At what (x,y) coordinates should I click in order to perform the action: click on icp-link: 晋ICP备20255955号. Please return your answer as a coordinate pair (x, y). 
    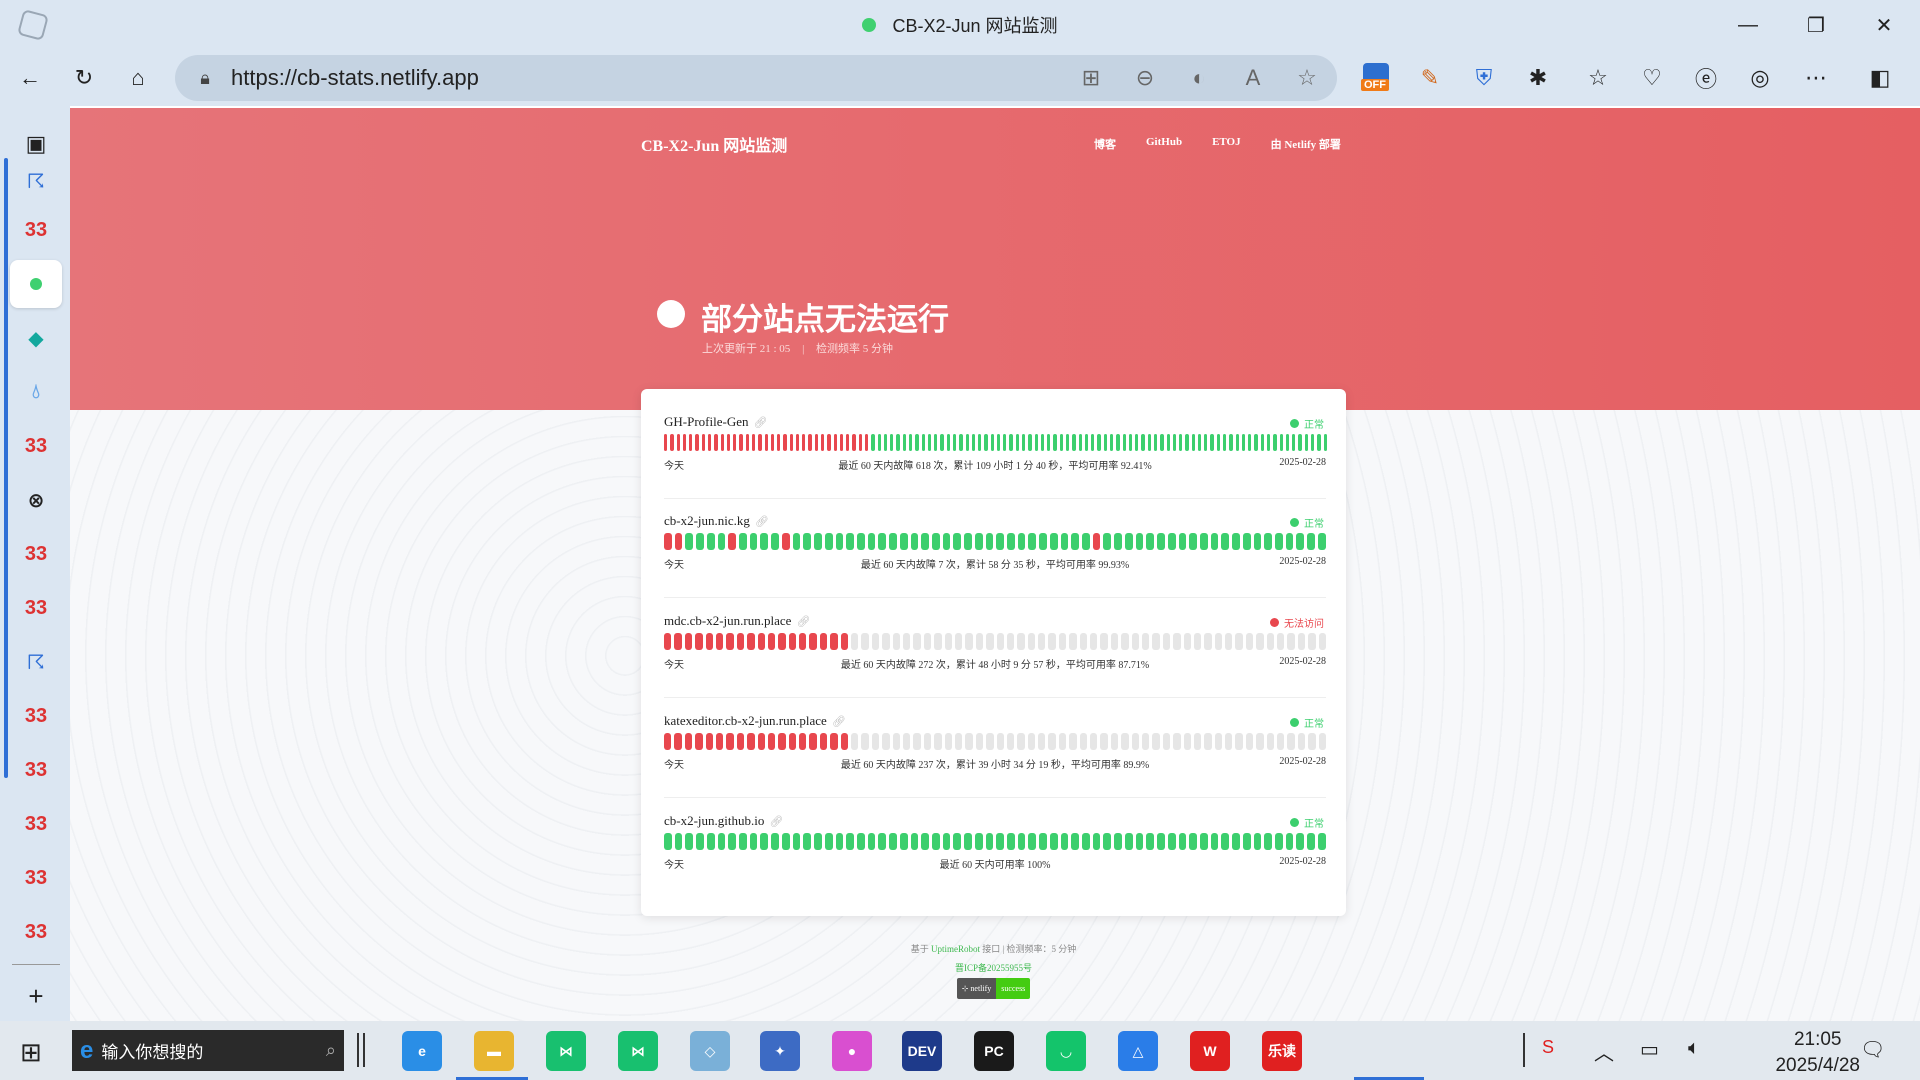
    Looking at the image, I should click on (993, 968).